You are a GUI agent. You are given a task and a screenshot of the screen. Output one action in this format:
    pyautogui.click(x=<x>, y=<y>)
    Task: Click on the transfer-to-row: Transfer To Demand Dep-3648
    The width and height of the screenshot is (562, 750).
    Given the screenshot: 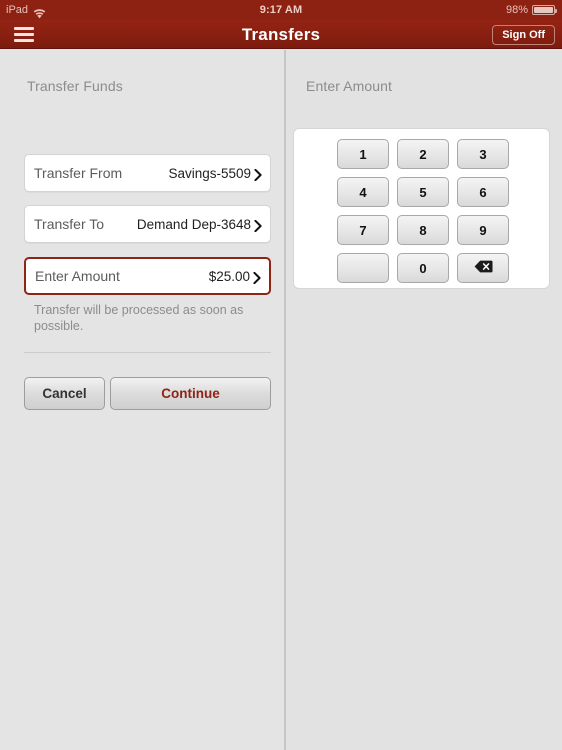 What is the action you would take?
    pyautogui.click(x=147, y=224)
    